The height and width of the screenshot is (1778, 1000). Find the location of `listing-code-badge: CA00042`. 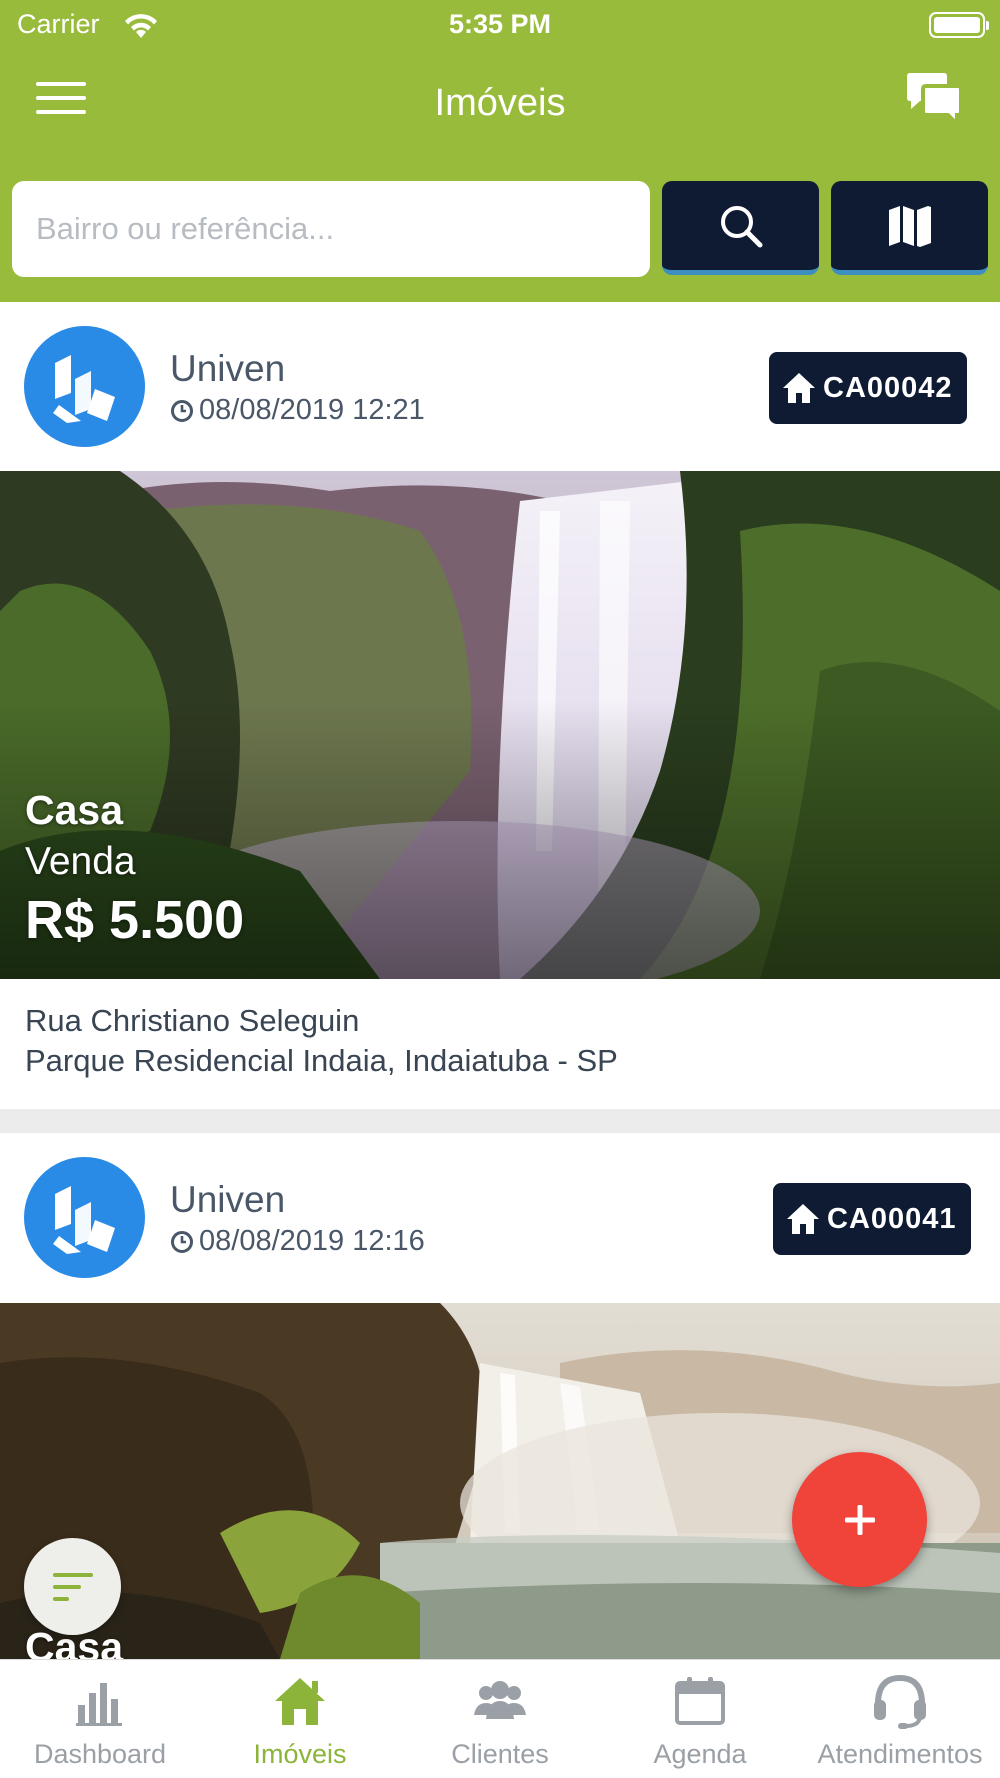

listing-code-badge: CA00042 is located at coordinates (868, 388).